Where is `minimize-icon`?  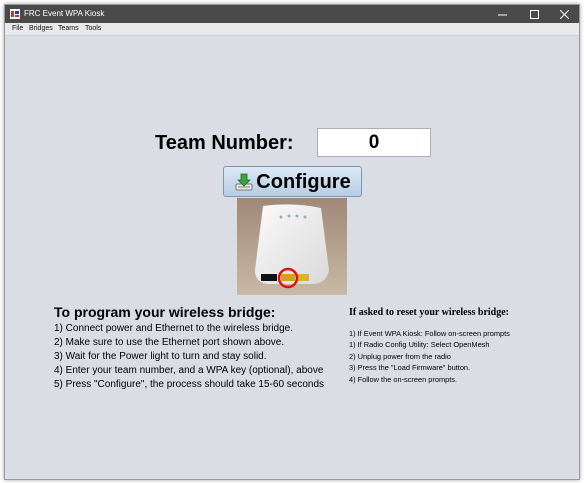 minimize-icon is located at coordinates (502, 14).